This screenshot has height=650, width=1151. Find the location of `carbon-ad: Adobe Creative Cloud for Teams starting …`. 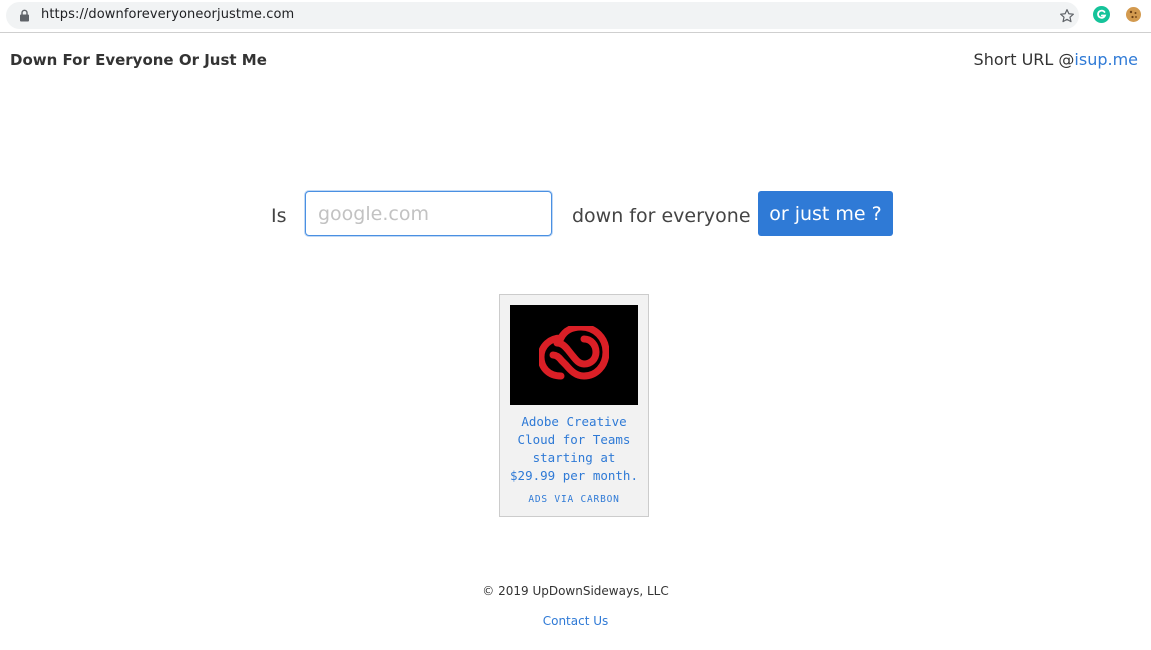

carbon-ad: Adobe Creative Cloud for Teams starting … is located at coordinates (574, 405).